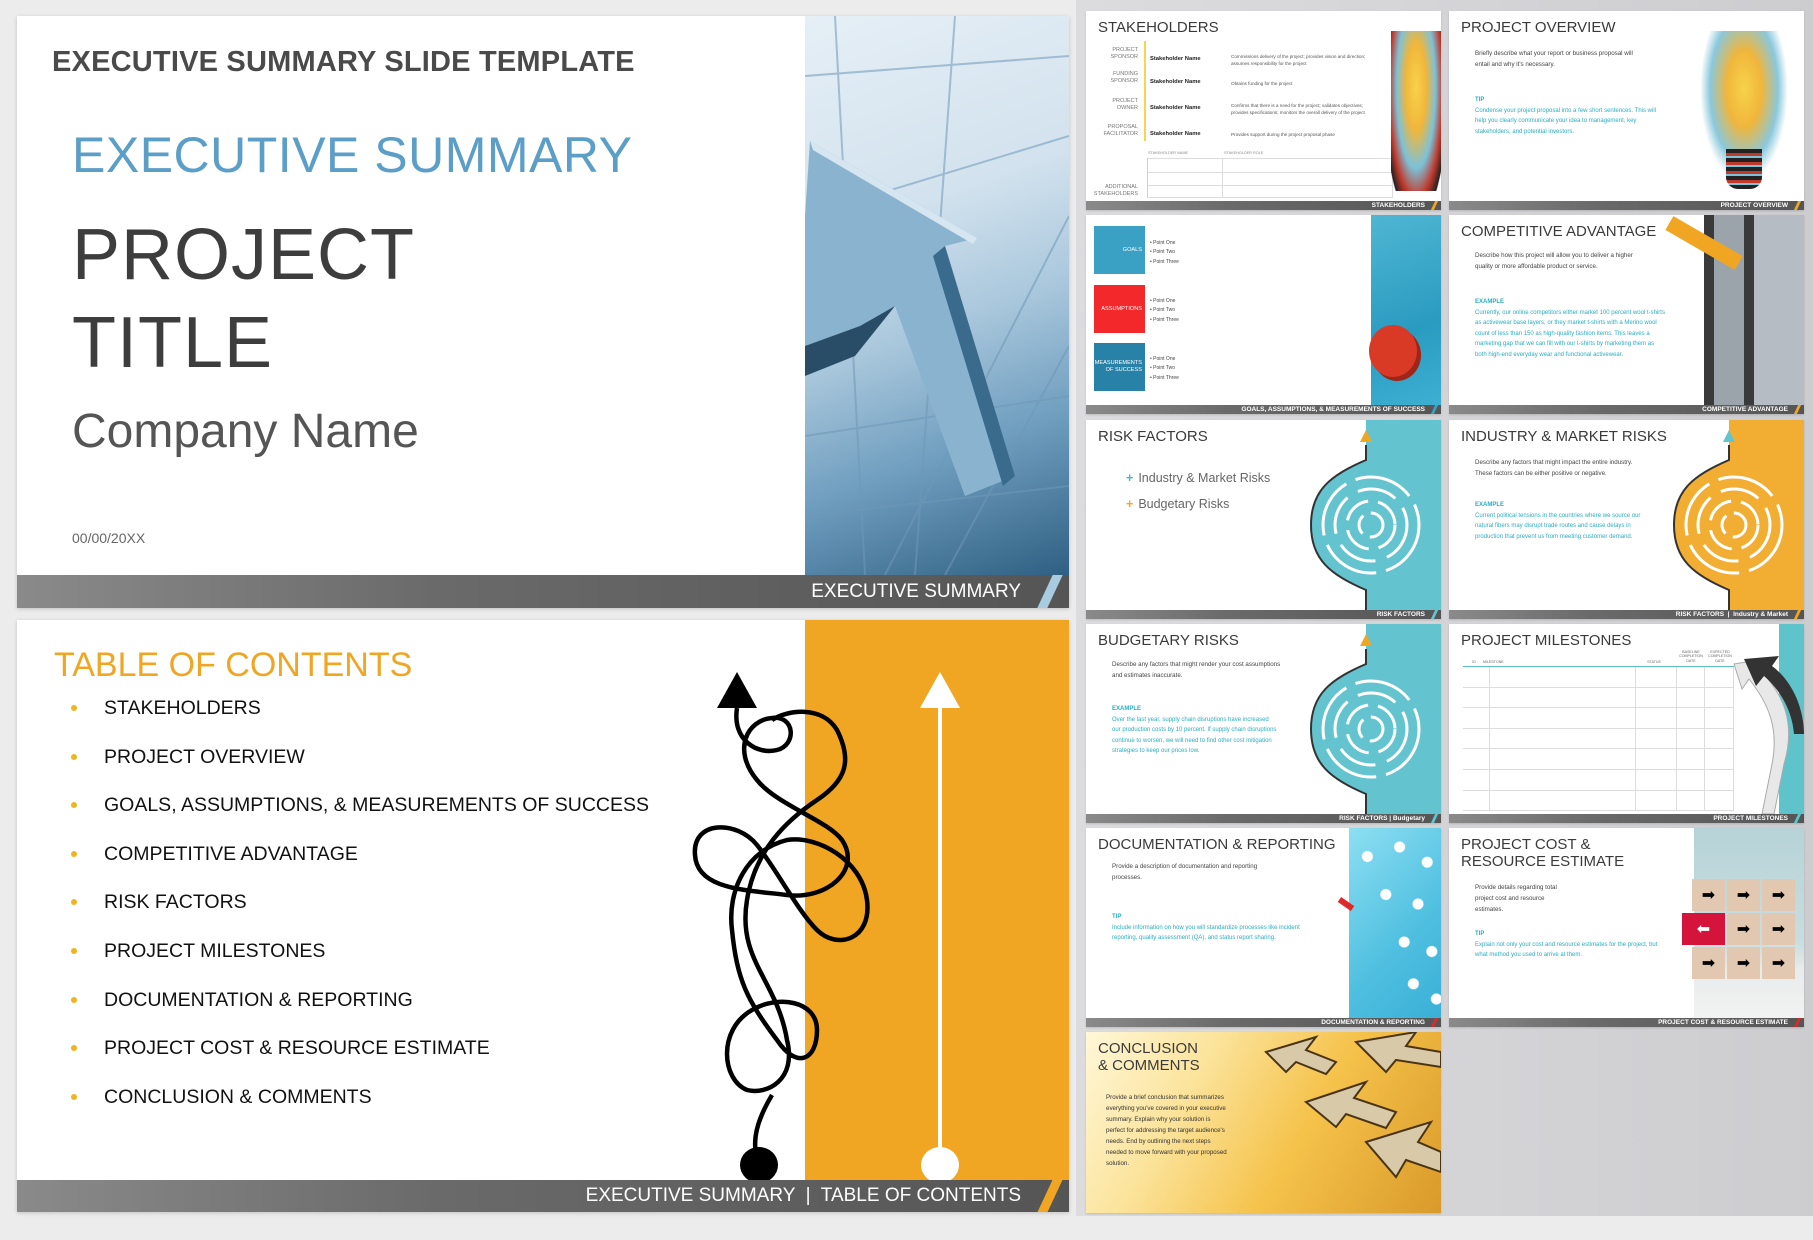 The height and width of the screenshot is (1240, 1813). I want to click on toc-item: PROJECT OVERVIEW, so click(360, 757).